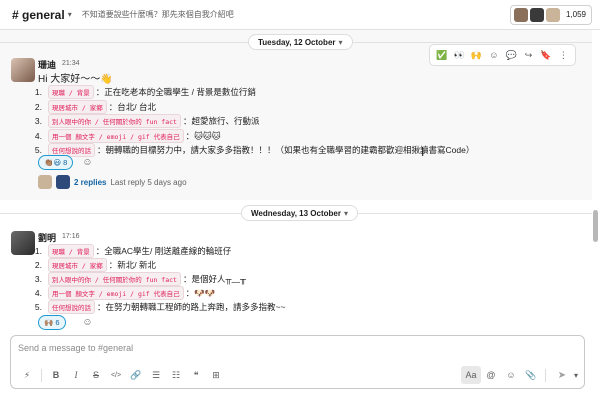  Describe the element at coordinates (133, 251) in the screenshot. I see `list-item: 1. 現職 / 背景 ：全職AC學生/ 剛送離產線的輪班仔` at that location.